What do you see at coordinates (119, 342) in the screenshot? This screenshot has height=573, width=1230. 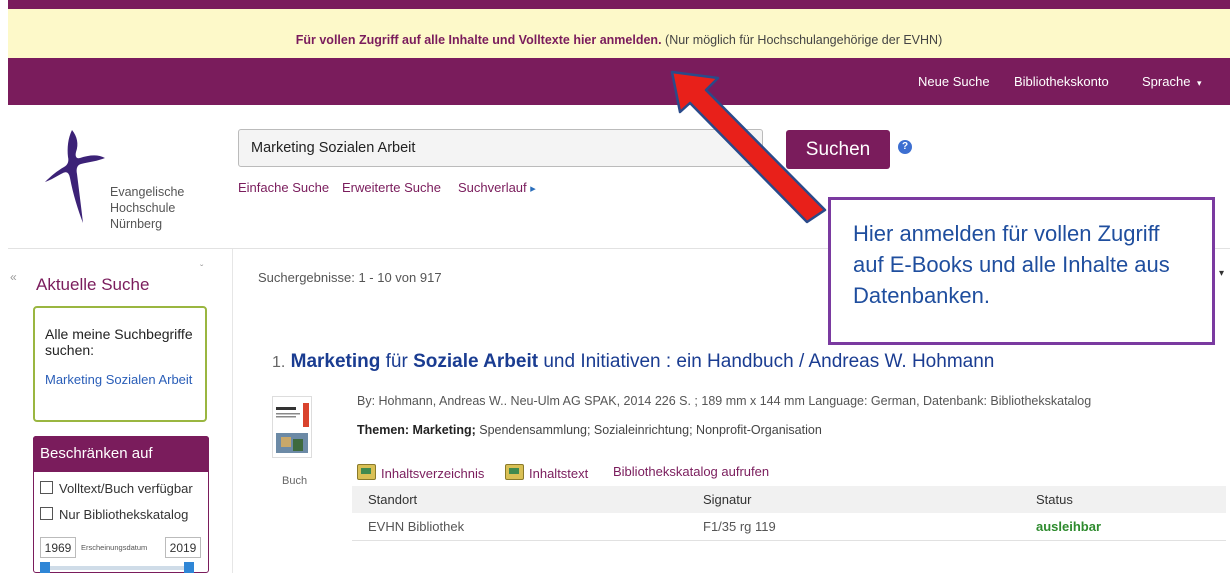 I see `search-terms-heading: Alle meine Suchbegriffe suchen:` at bounding box center [119, 342].